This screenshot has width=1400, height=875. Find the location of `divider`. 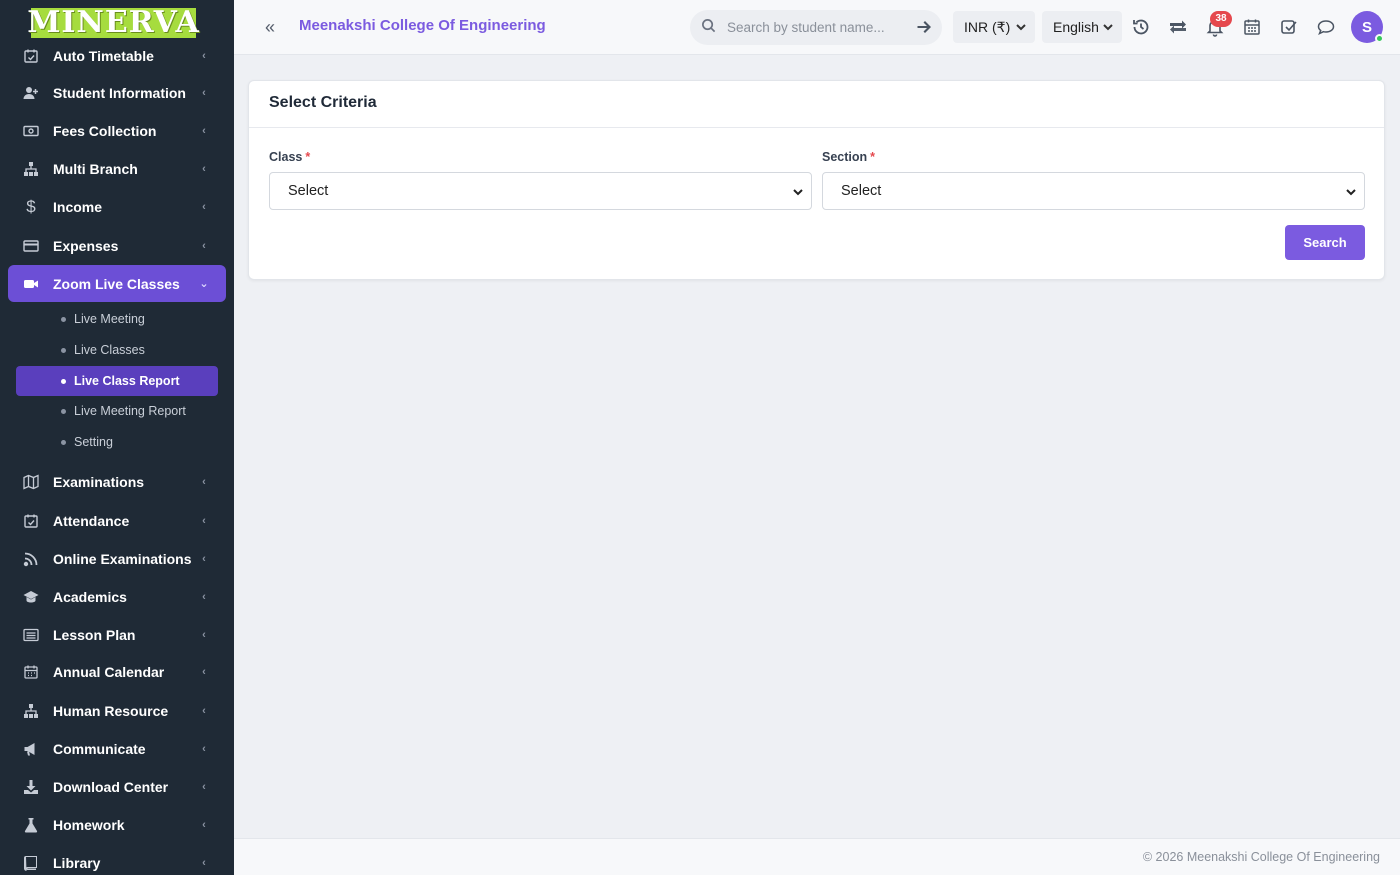

divider is located at coordinates (816, 127).